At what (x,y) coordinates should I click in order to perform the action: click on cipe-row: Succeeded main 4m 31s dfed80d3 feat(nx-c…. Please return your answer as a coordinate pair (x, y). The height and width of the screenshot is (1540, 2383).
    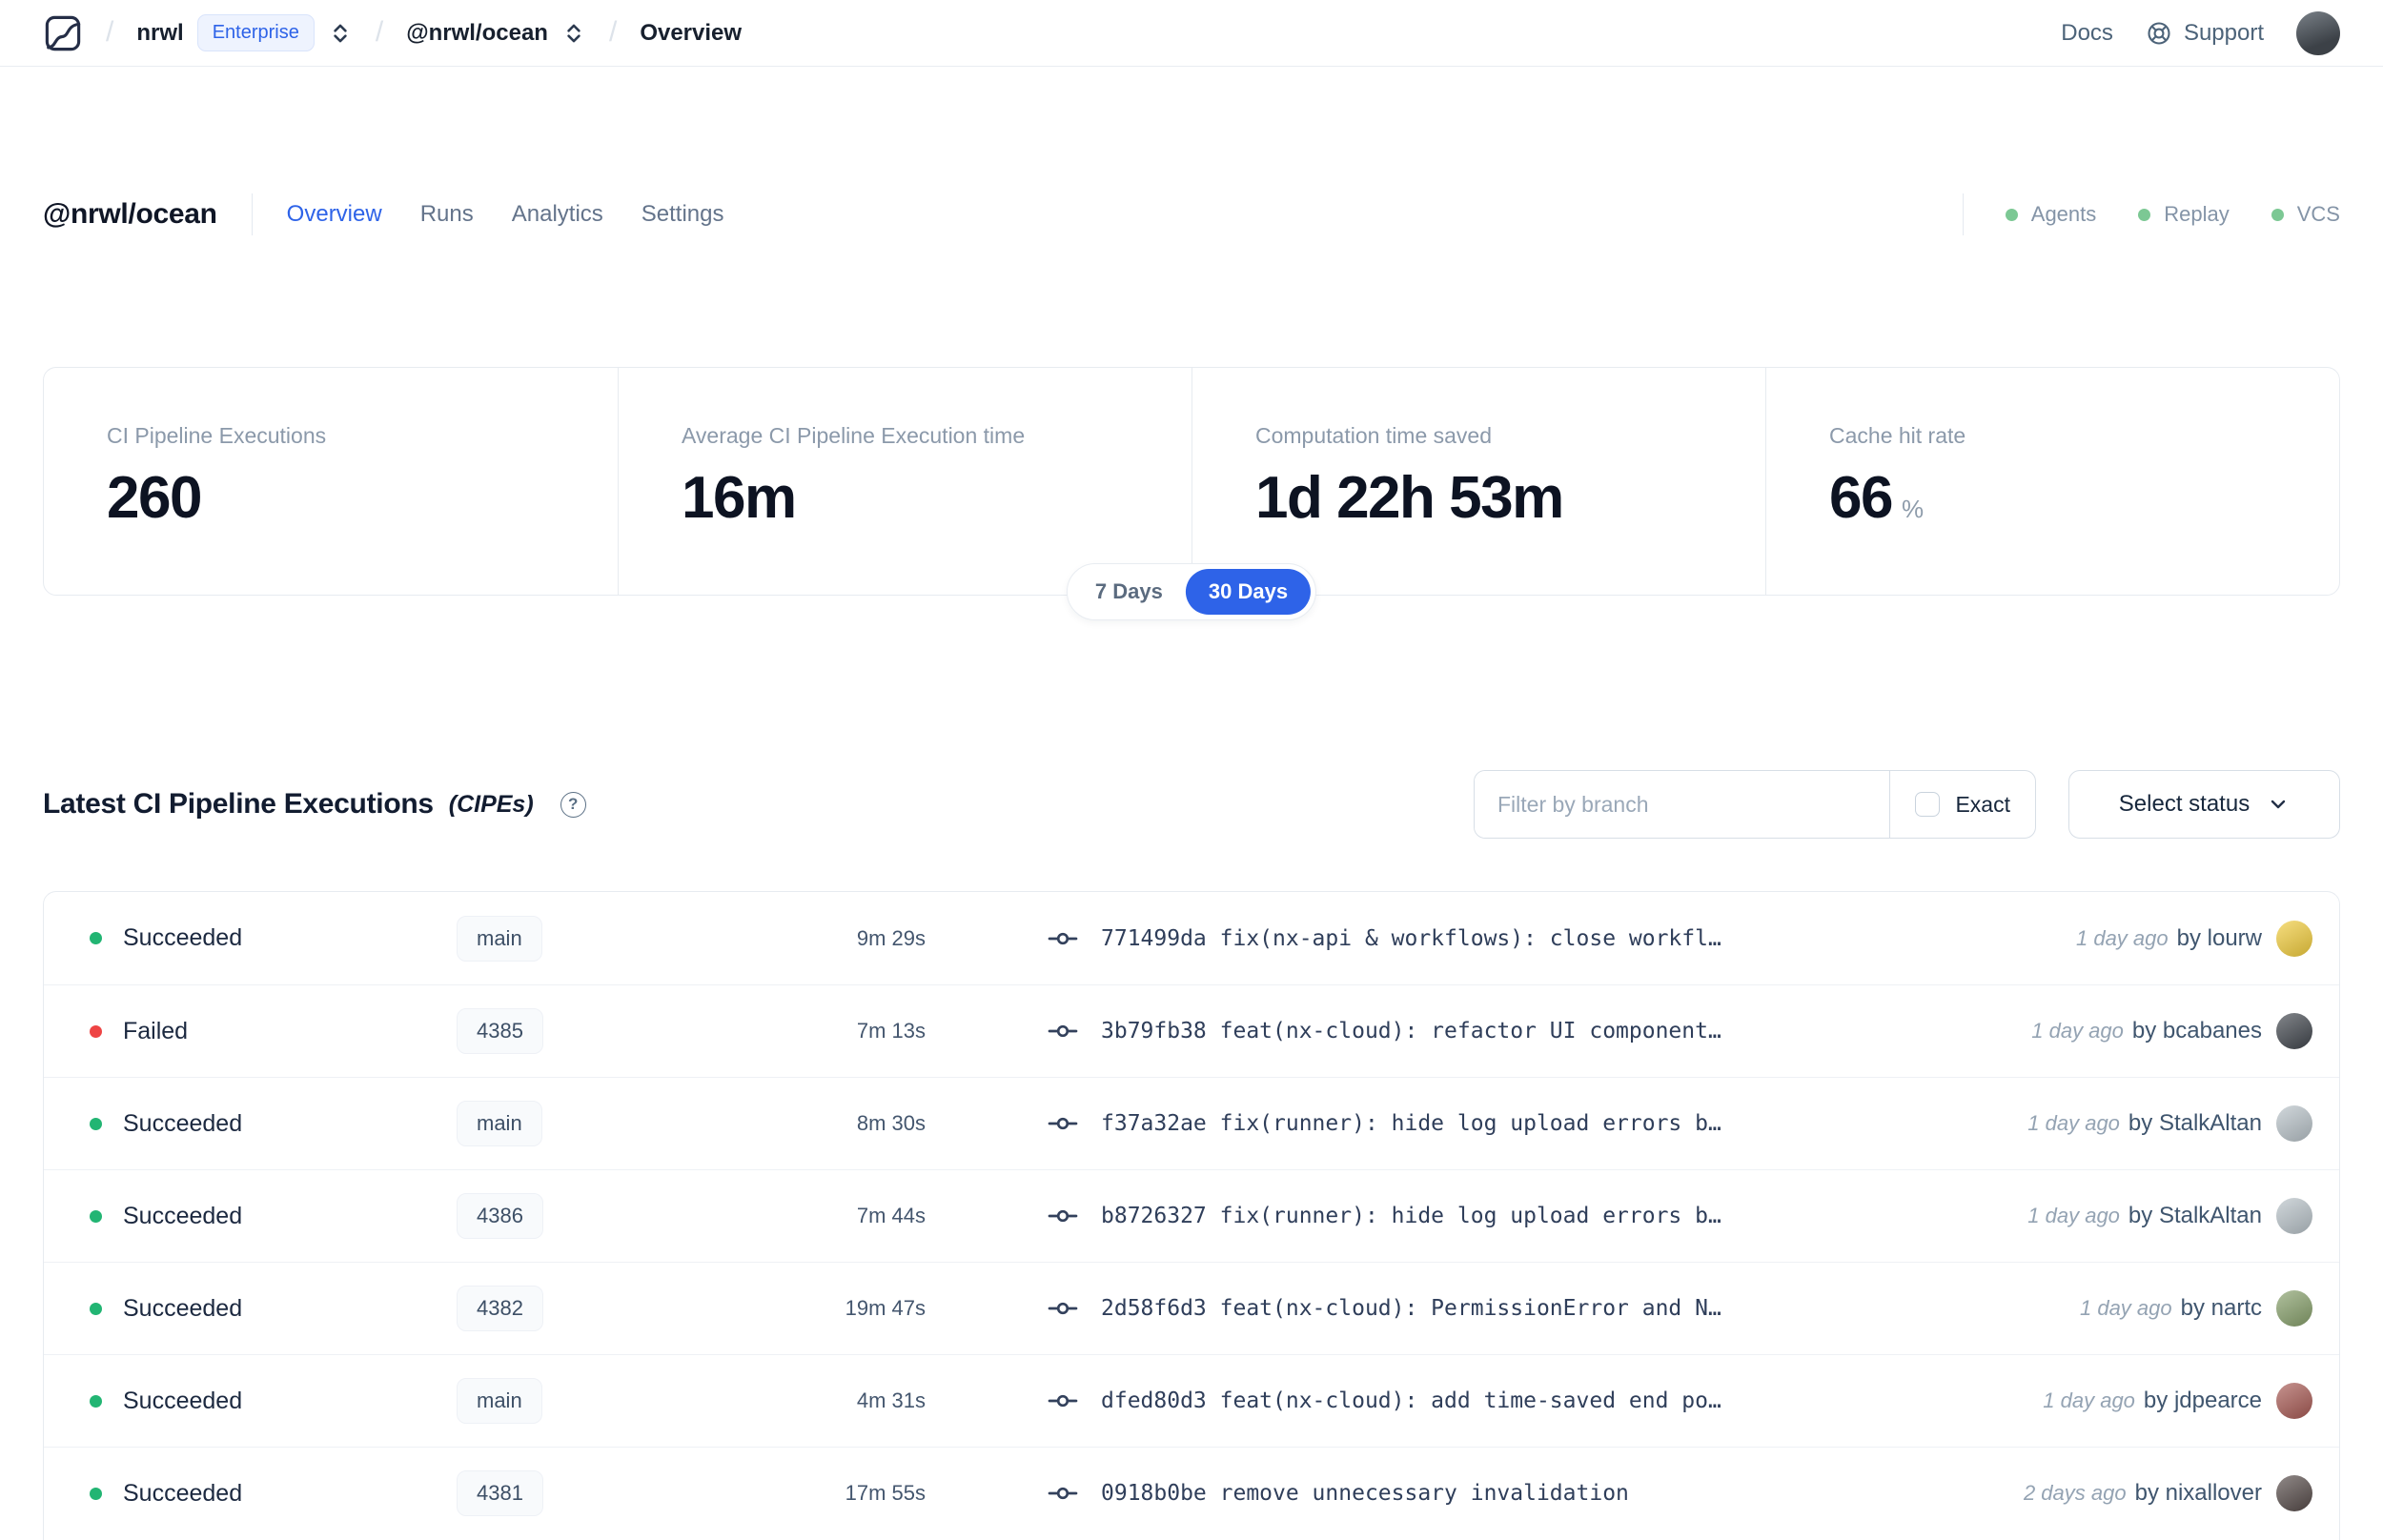
    Looking at the image, I should click on (1191, 1400).